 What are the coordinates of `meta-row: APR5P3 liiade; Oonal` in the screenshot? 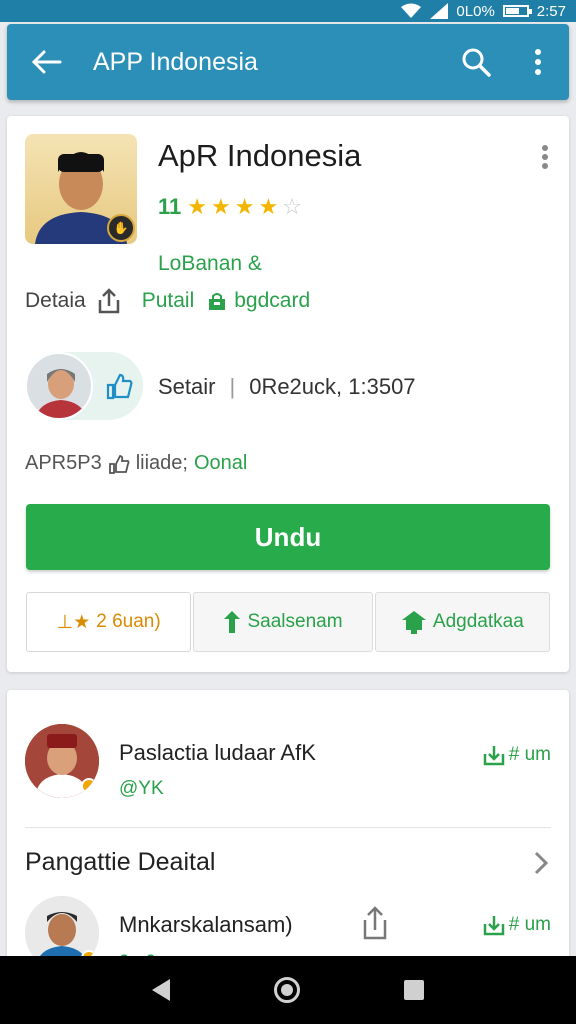 It's located at (136, 463).